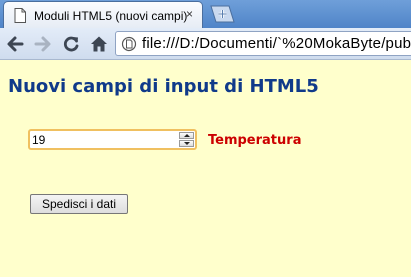 The height and width of the screenshot is (277, 411). I want to click on page-title: Nuovi campi di input di HTML5, so click(163, 86).